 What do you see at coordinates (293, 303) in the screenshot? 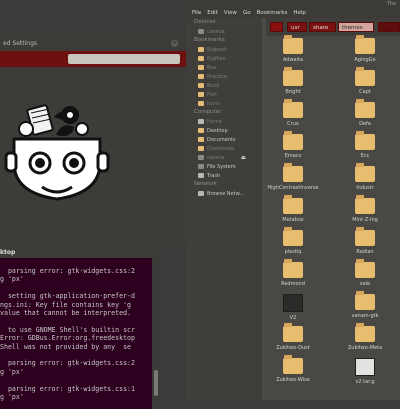
I see `file-thumbnail-icon` at bounding box center [293, 303].